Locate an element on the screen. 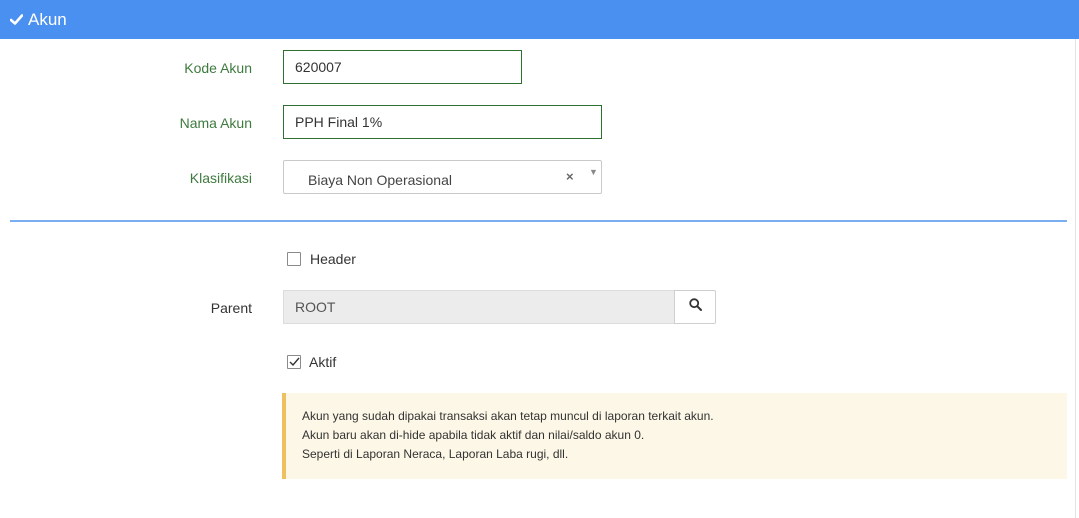  kode-akun-input: 620007 is located at coordinates (402, 67).